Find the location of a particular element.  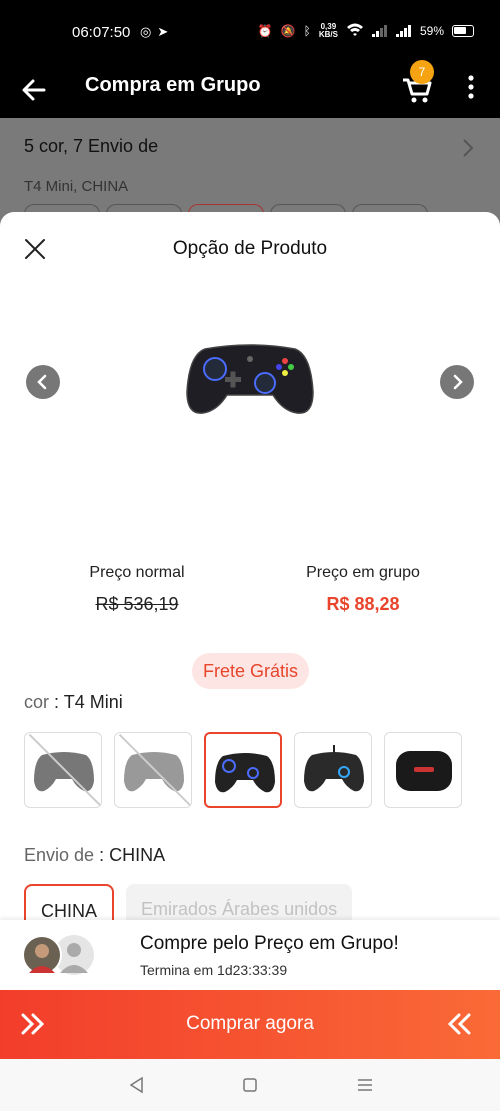

double-chevron-left-icon is located at coordinates (459, 1024).